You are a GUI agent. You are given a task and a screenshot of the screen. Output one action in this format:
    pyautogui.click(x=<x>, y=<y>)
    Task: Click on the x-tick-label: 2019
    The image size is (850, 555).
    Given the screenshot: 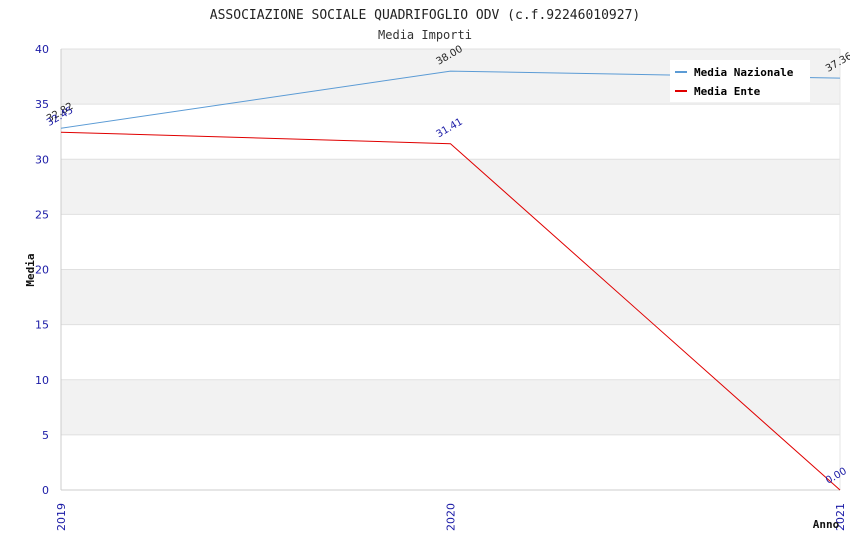 What is the action you would take?
    pyautogui.click(x=61, y=517)
    